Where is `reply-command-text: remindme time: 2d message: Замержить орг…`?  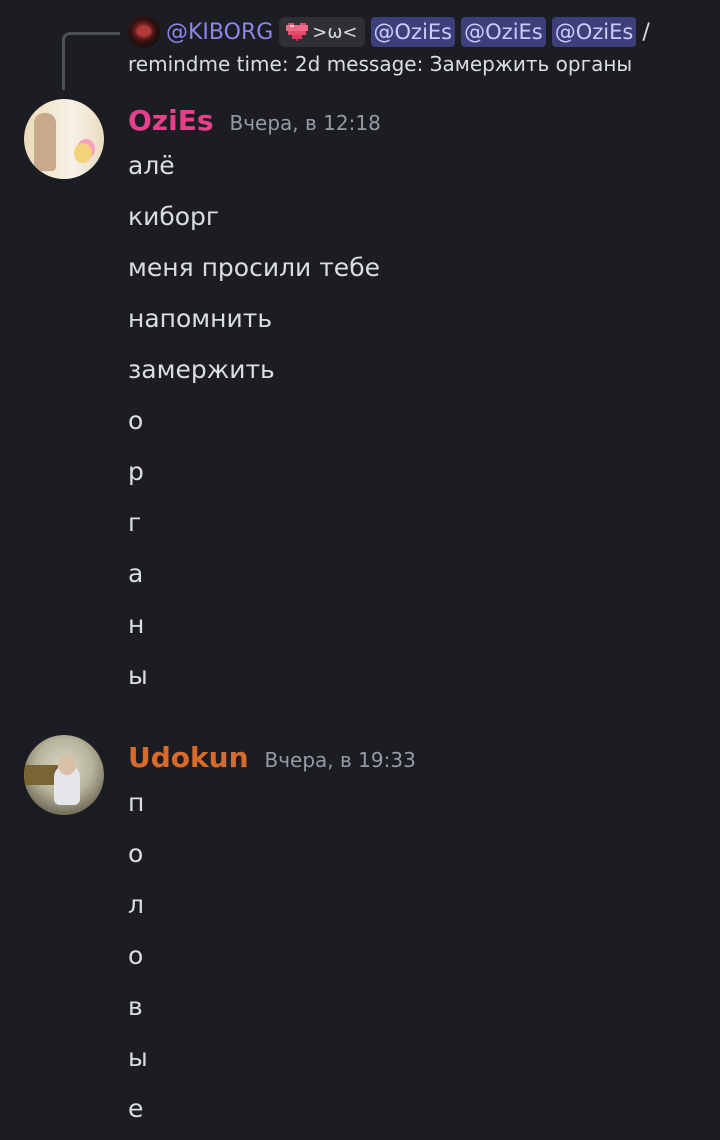
reply-command-text: remindme time: 2d message: Замержить орг… is located at coordinates (380, 64).